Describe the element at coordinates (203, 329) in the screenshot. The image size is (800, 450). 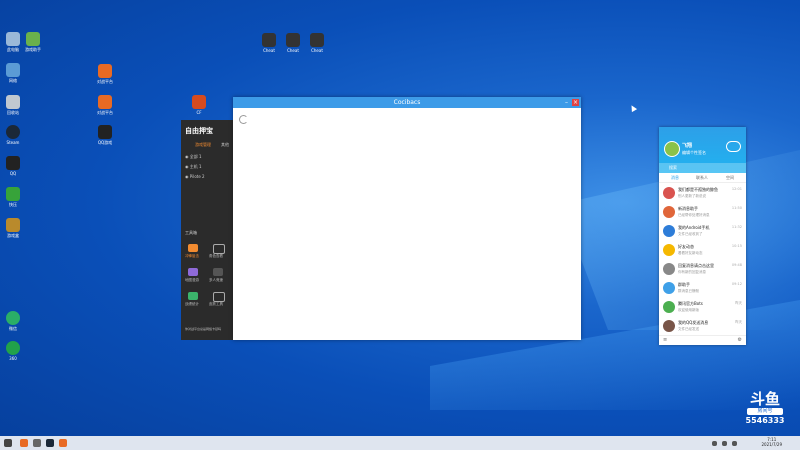
I see `footer-text: 你对战平台总是网络卡顿吗` at that location.